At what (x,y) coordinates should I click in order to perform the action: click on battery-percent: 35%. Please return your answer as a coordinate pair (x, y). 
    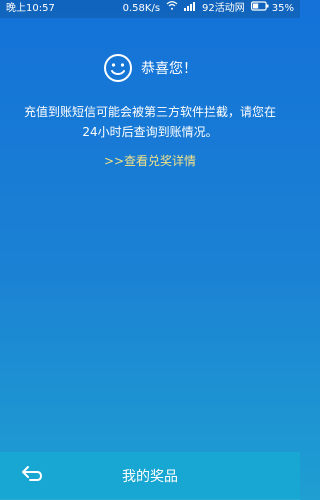
    Looking at the image, I should click on (282, 8).